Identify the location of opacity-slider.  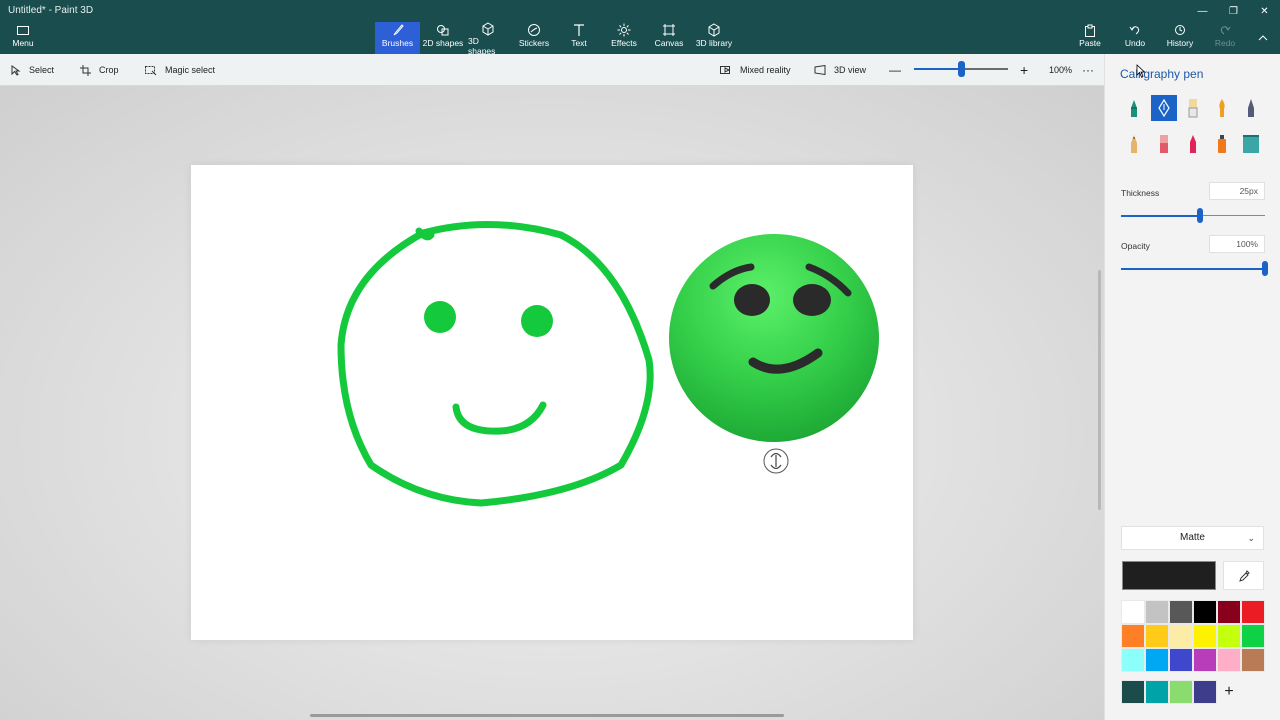
(1194, 268).